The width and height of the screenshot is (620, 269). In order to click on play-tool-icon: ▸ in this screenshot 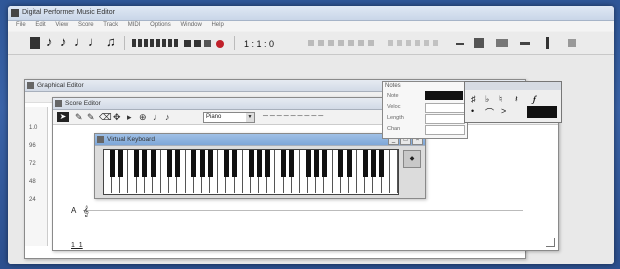, I will do `click(129, 117)`.